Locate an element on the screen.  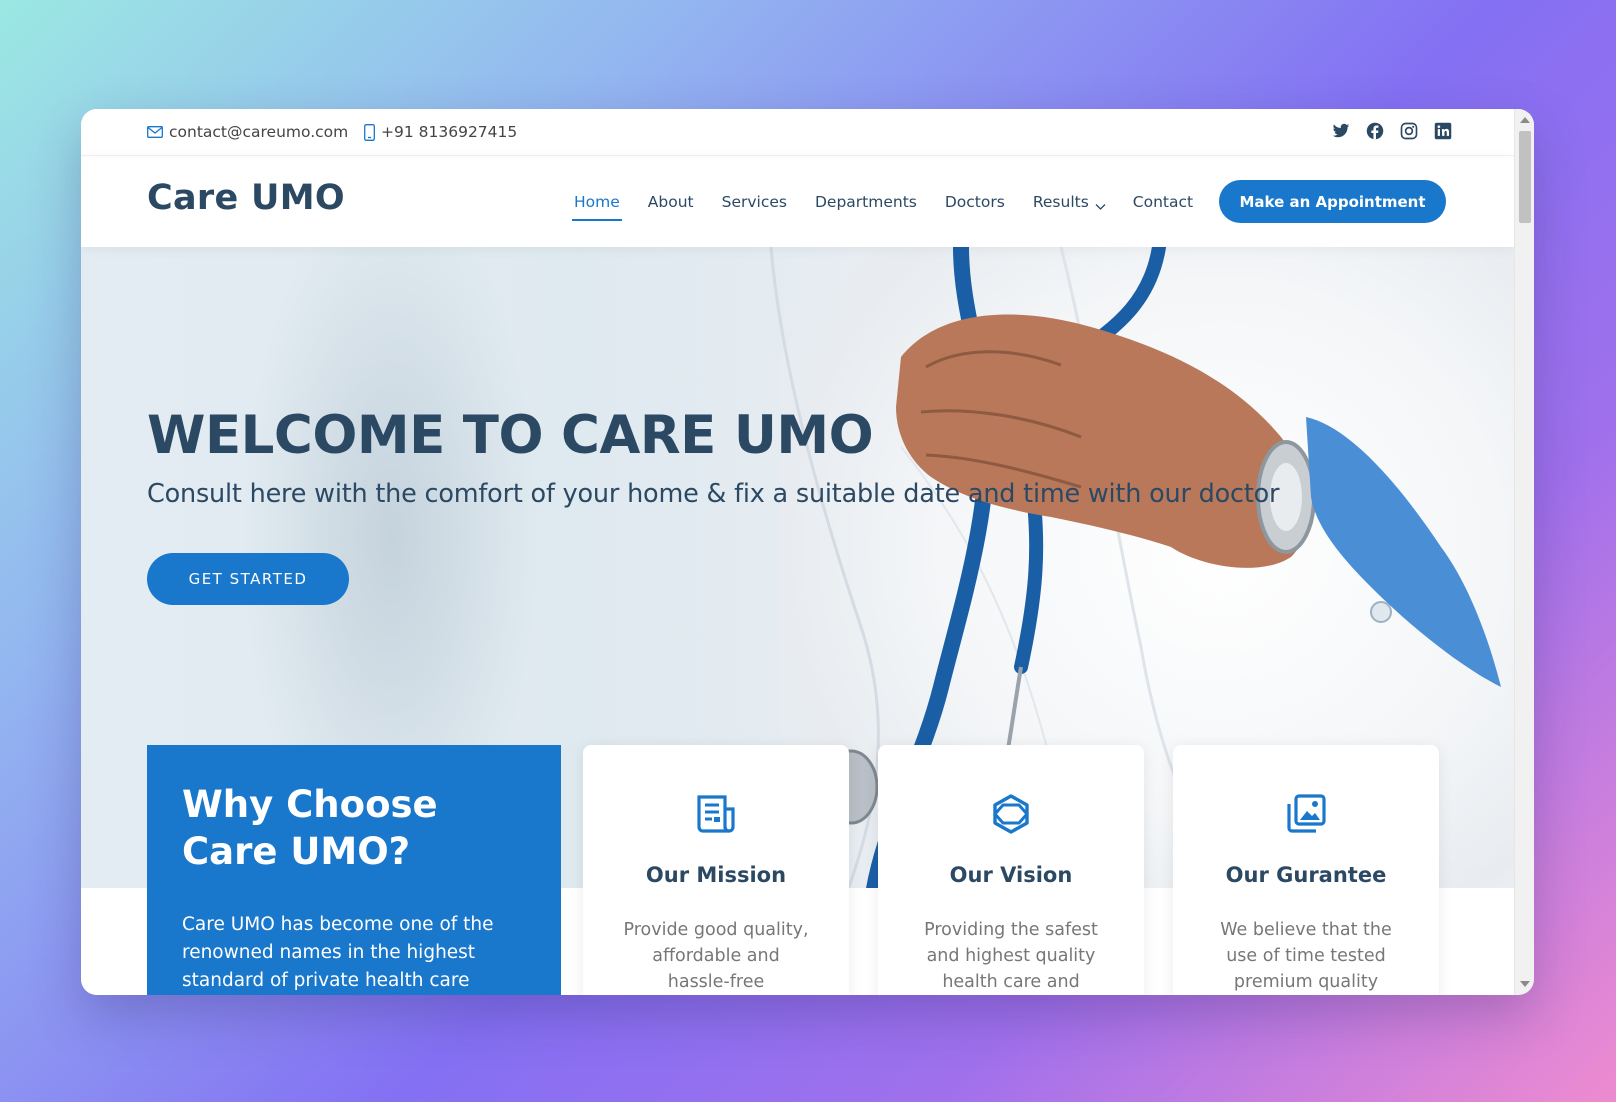
site-logo: Care UMO is located at coordinates (246, 198).